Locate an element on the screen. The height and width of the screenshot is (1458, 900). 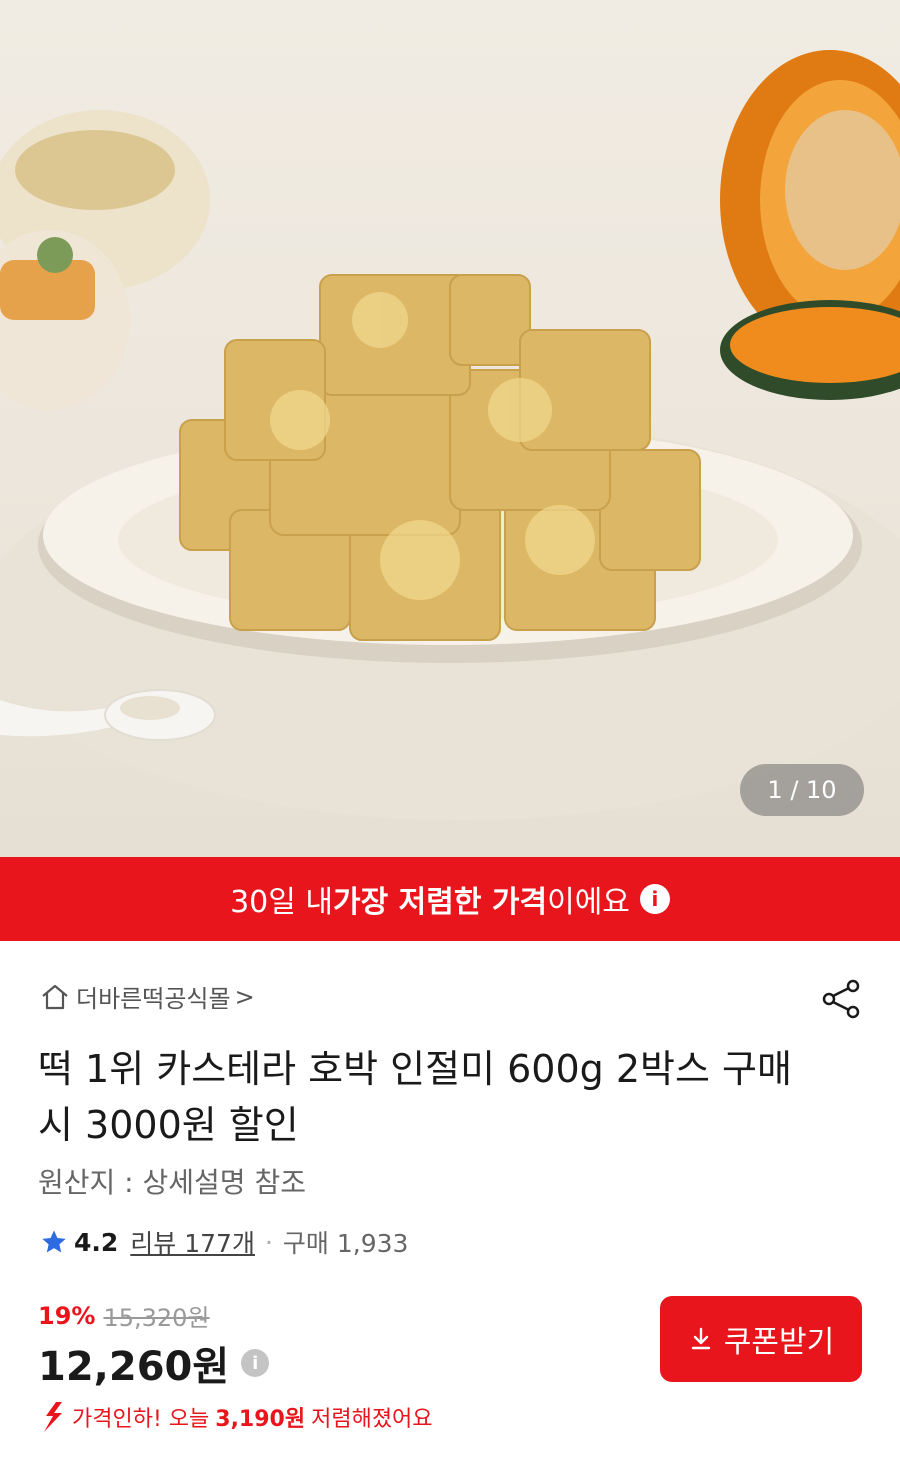
banner-highlight: 가장 저렴한 가격 is located at coordinates (440, 902).